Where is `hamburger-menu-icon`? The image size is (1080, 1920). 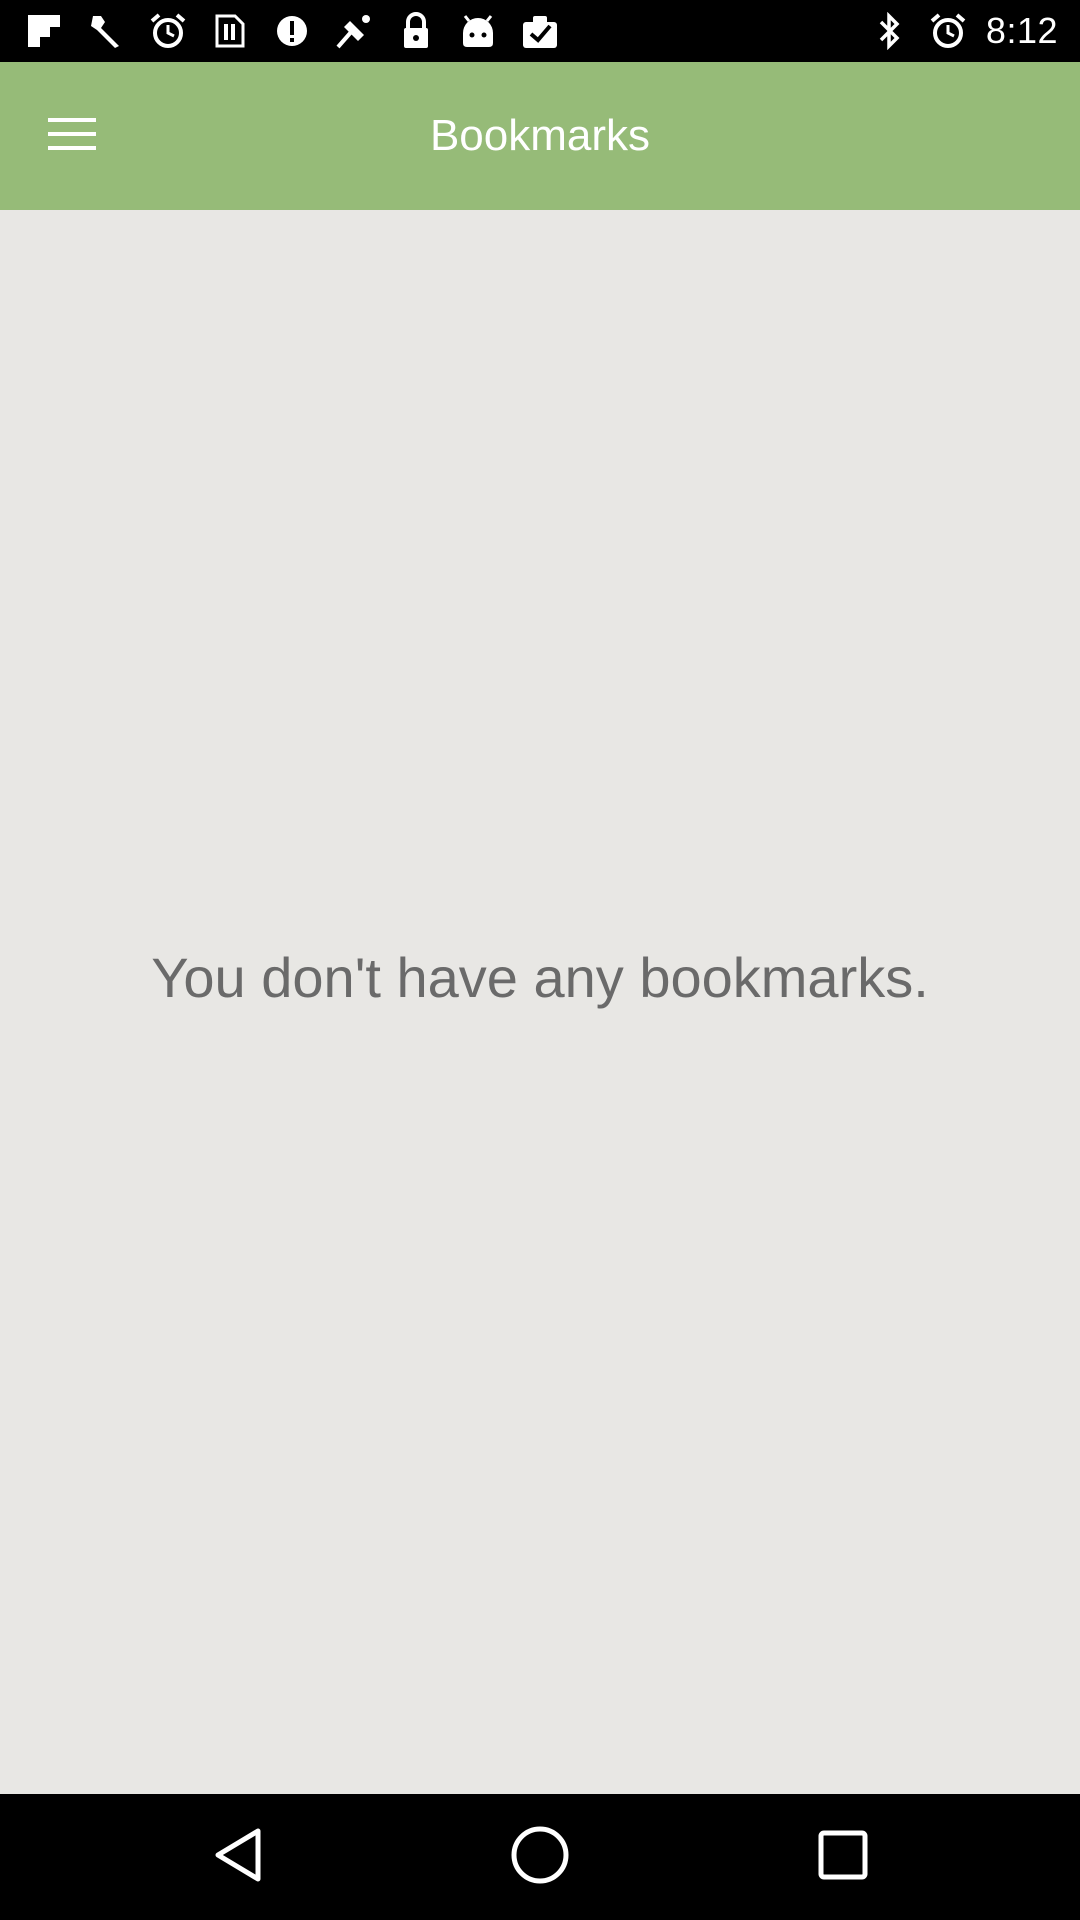
hamburger-menu-icon is located at coordinates (72, 136).